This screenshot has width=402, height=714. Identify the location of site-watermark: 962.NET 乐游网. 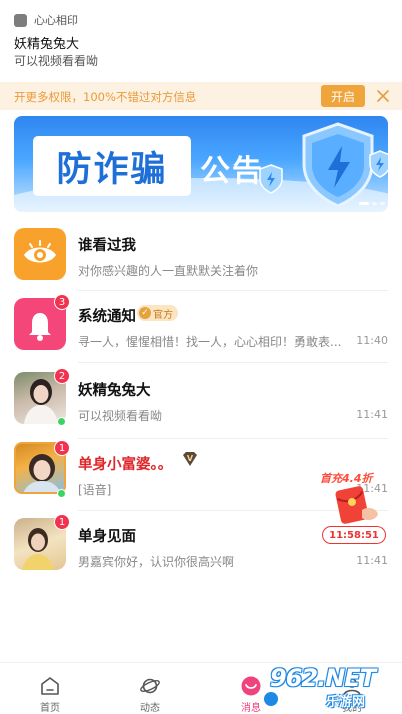
(331, 688).